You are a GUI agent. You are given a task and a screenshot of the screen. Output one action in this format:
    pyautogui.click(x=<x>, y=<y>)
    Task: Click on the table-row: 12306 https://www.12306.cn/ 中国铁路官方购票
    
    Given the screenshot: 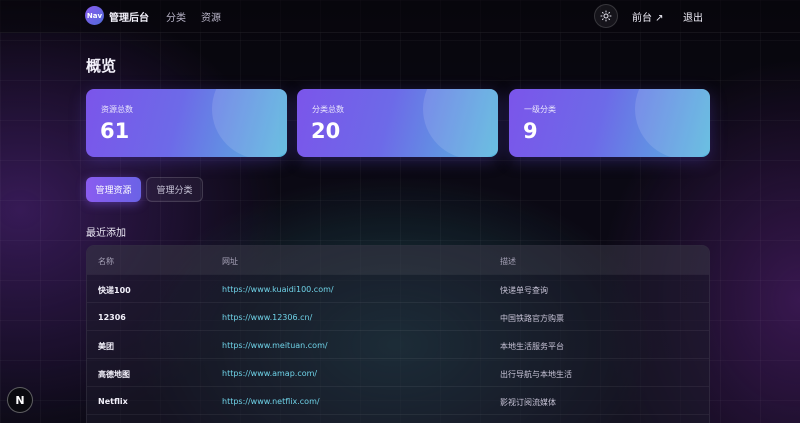 What is the action you would take?
    pyautogui.click(x=398, y=316)
    